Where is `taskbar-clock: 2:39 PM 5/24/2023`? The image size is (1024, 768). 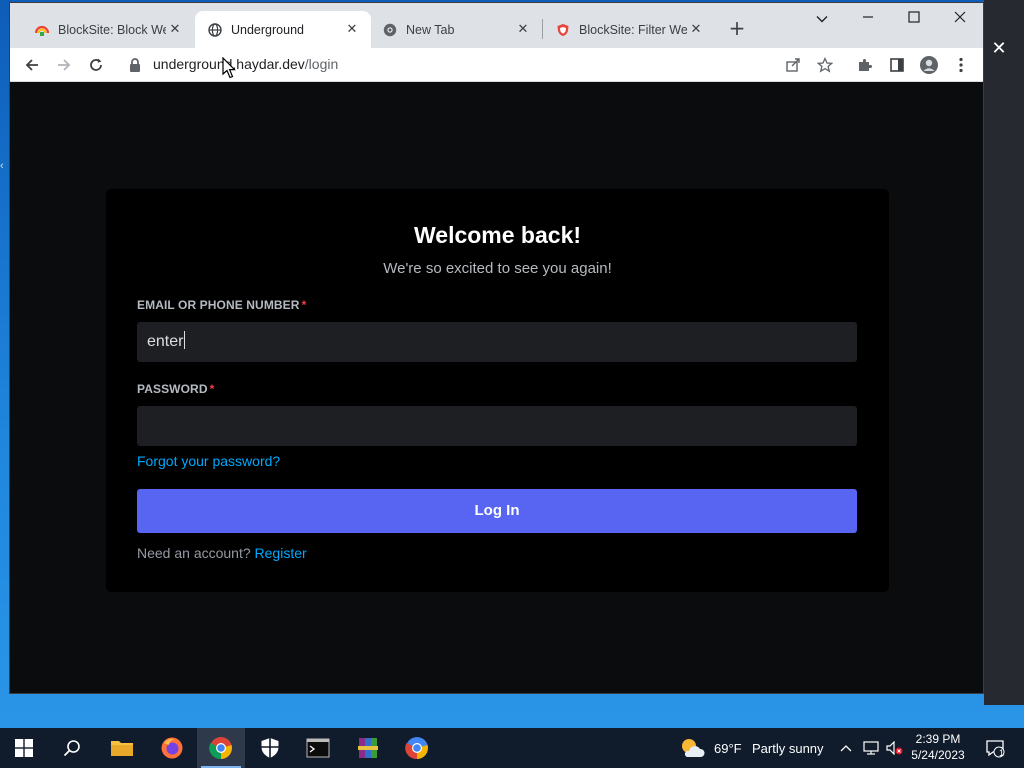 taskbar-clock: 2:39 PM 5/24/2023 is located at coordinates (938, 747).